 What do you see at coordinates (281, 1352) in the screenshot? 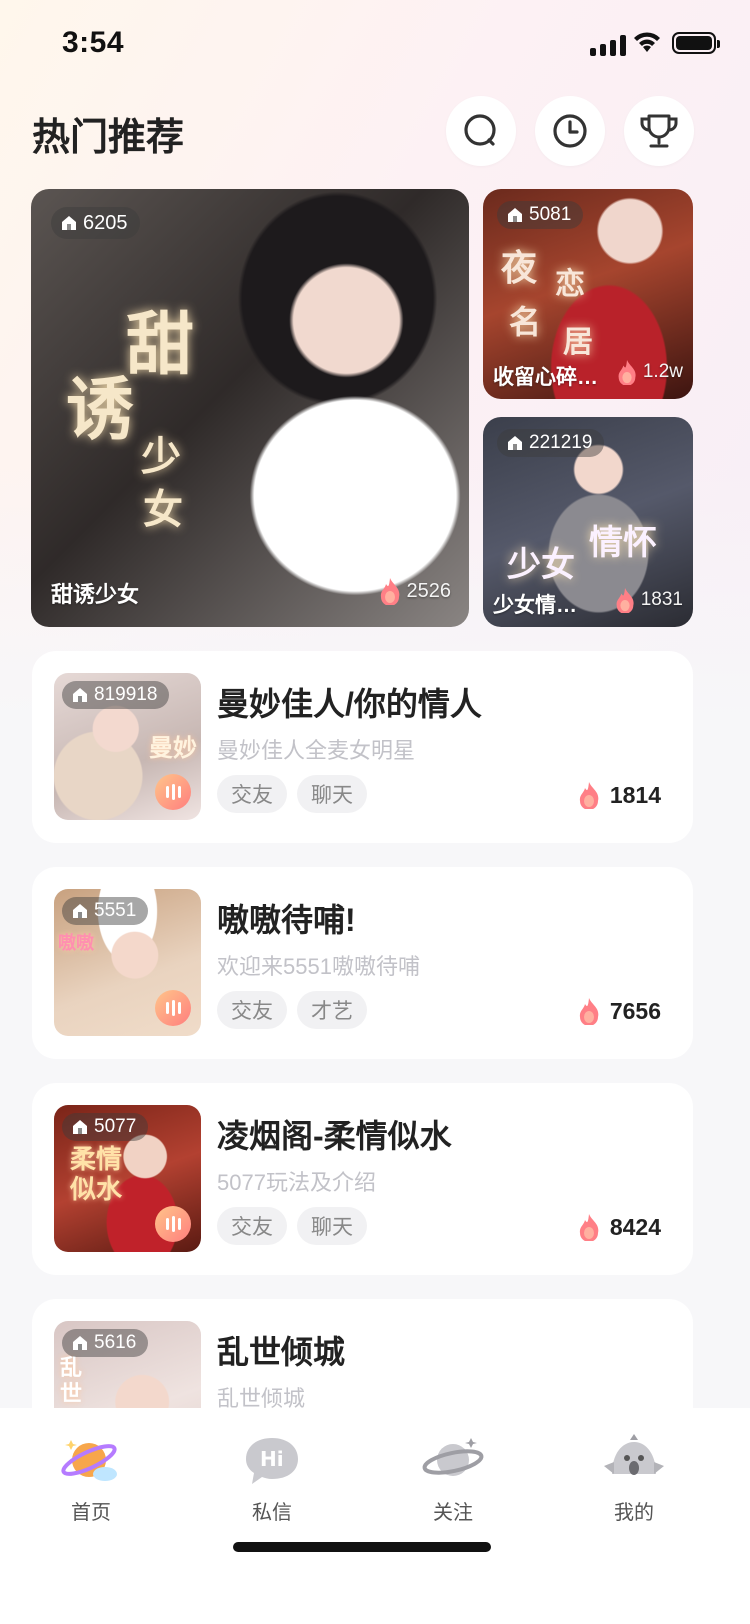
I see `room-title: 乱世倾城` at bounding box center [281, 1352].